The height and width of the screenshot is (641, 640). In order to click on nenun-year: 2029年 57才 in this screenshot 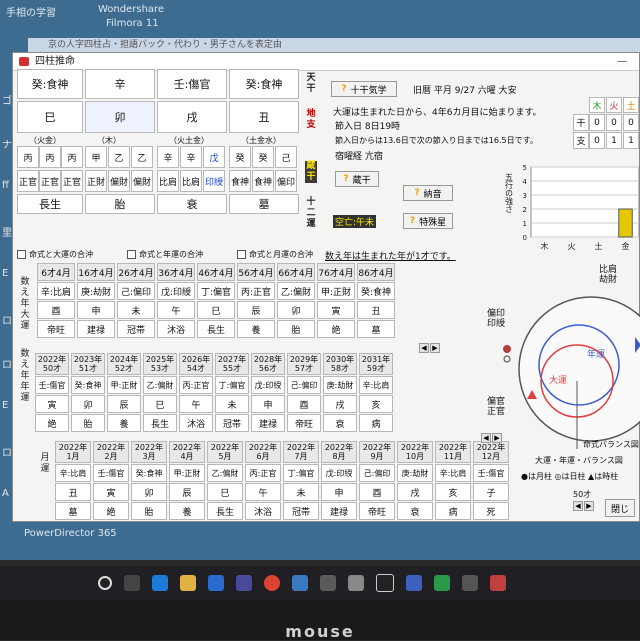, I will do `click(304, 364)`.